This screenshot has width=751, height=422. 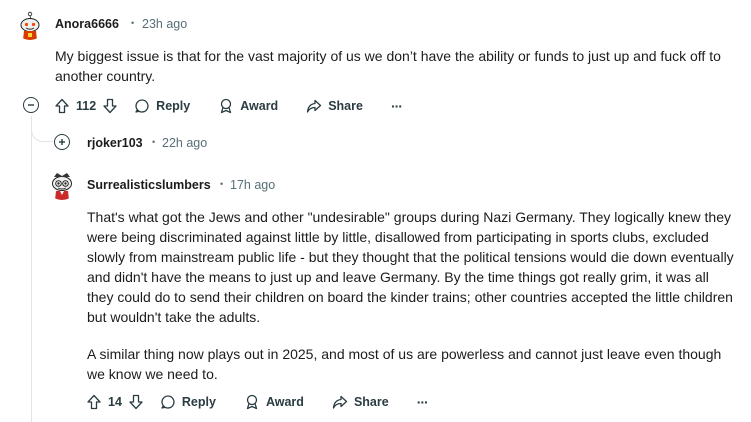 I want to click on comment-actions: 14 Reply Award Share ···, so click(x=257, y=402).